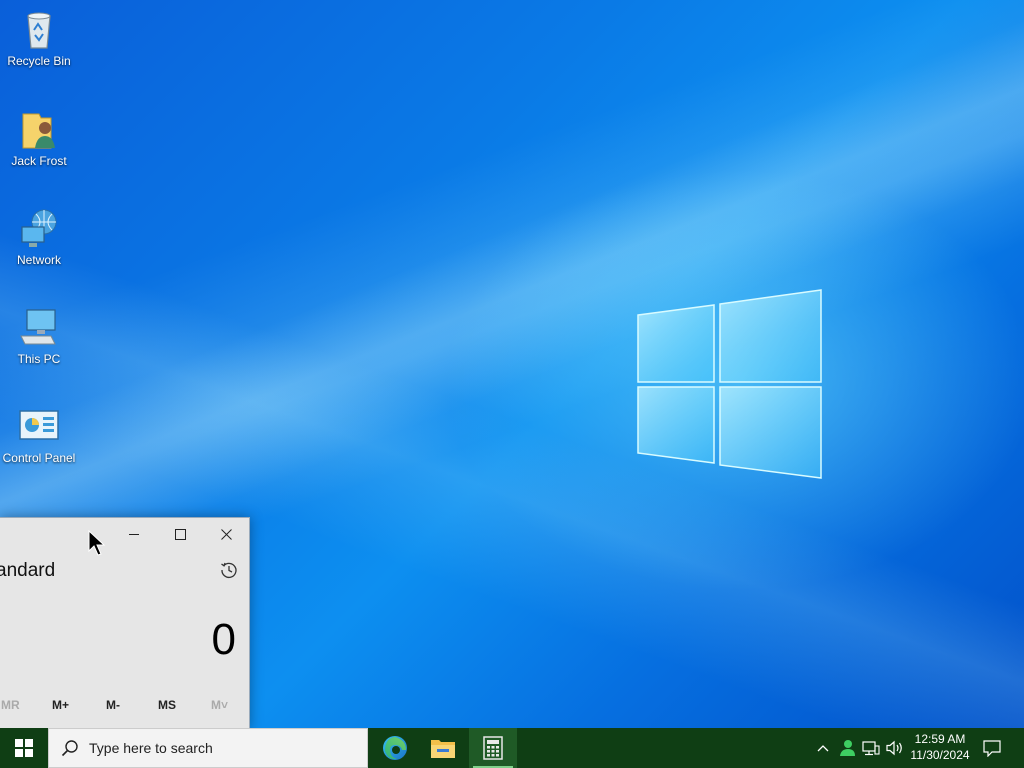 The height and width of the screenshot is (768, 1024). I want to click on chevron-up-icon, so click(823, 748).